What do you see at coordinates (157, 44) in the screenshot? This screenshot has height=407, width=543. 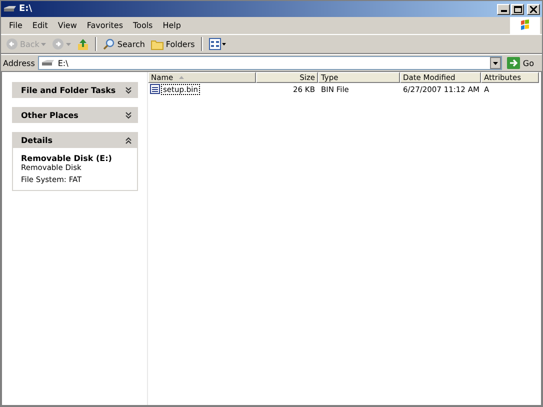 I see `folder-icon` at bounding box center [157, 44].